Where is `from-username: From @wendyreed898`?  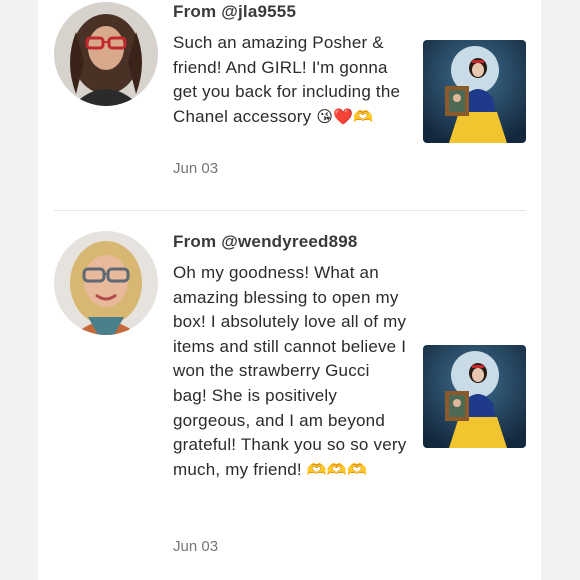 from-username: From @wendyreed898 is located at coordinates (265, 242).